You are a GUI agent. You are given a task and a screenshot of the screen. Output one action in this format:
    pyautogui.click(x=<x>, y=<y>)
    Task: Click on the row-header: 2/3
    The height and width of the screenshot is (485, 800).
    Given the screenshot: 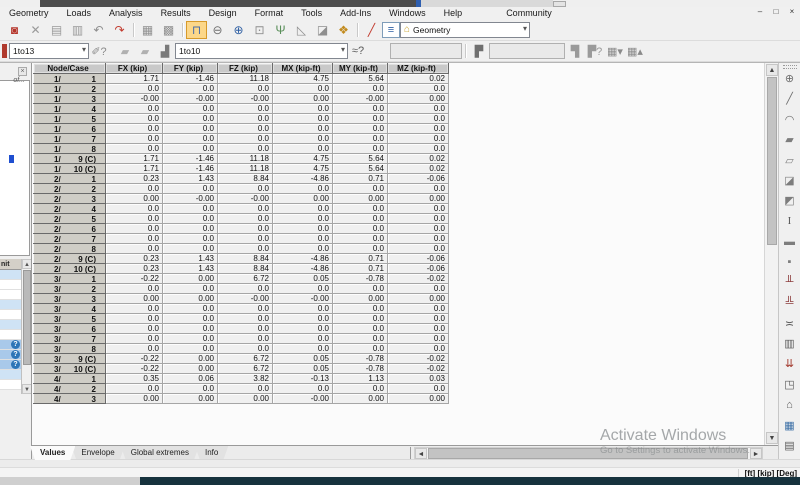 What is the action you would take?
    pyautogui.click(x=69, y=198)
    